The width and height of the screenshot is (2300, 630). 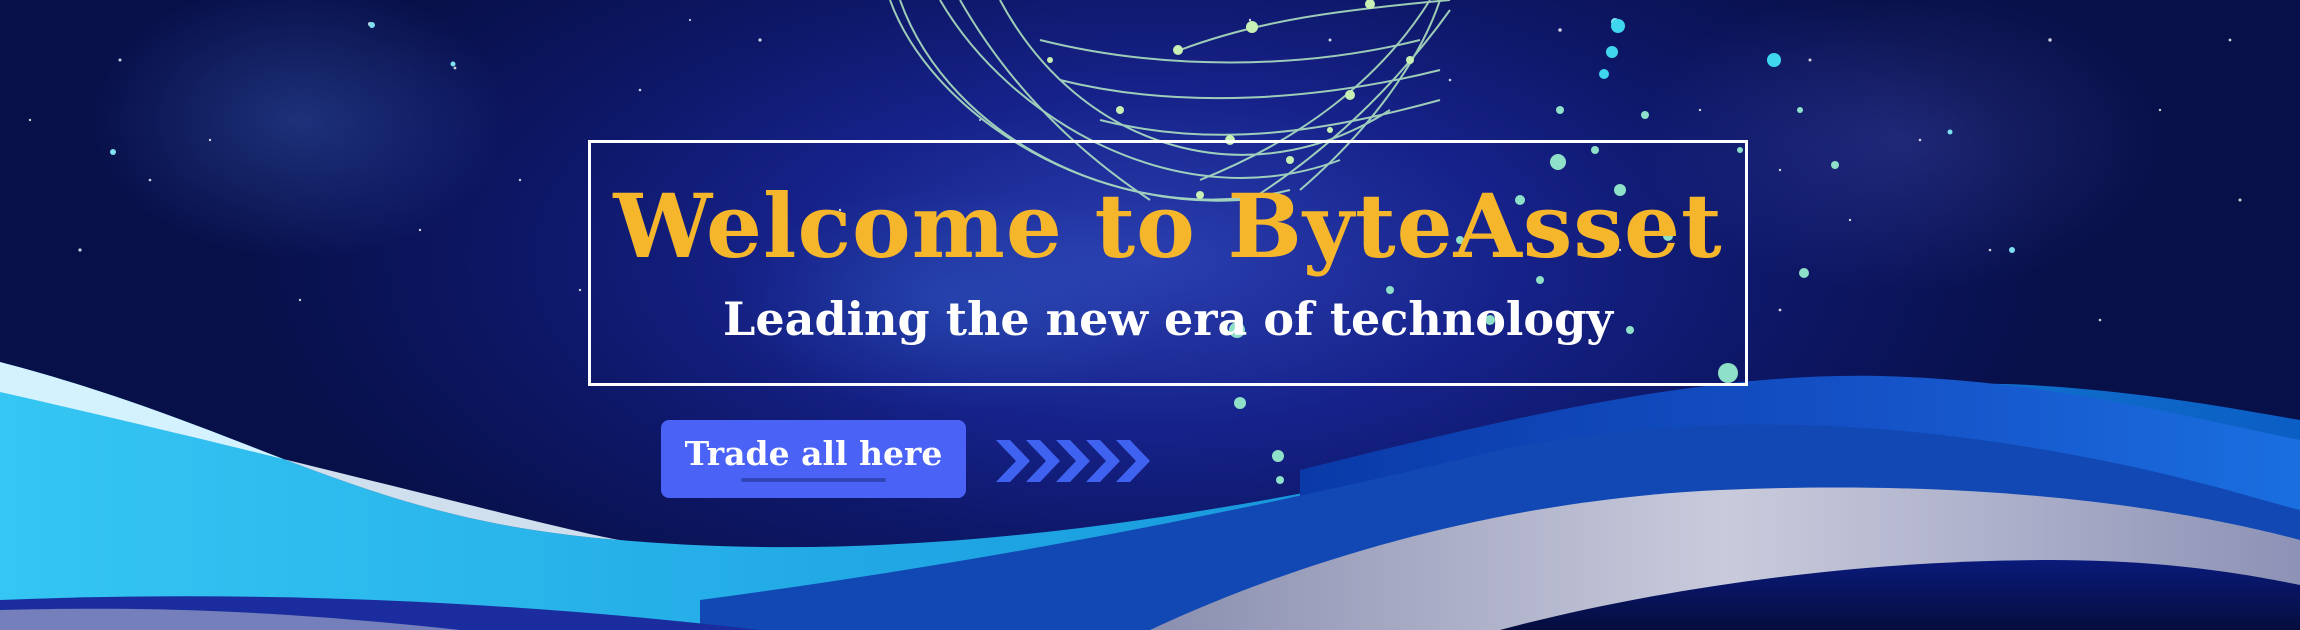 I want to click on trade-all-here-button: Trade all here, so click(x=813, y=459).